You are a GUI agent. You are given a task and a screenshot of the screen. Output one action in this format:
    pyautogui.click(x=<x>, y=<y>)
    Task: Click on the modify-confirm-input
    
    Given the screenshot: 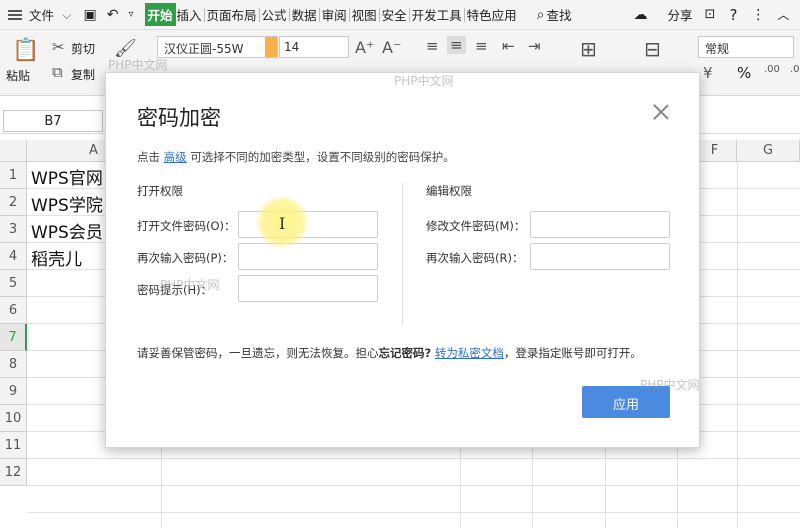 What is the action you would take?
    pyautogui.click(x=600, y=256)
    